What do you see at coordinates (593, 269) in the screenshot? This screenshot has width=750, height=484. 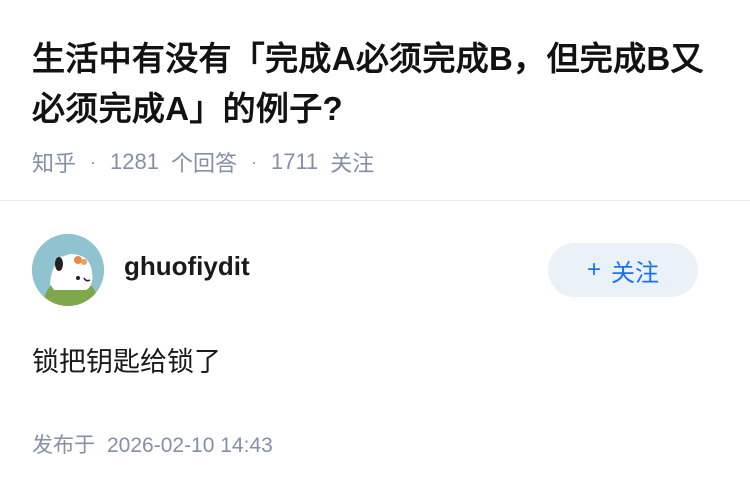 I see `plus-icon: +` at bounding box center [593, 269].